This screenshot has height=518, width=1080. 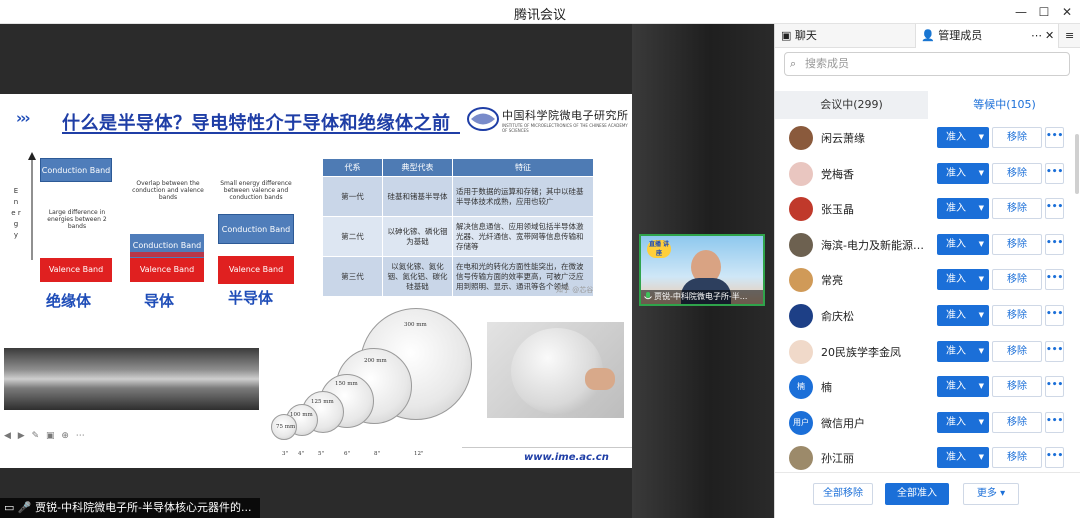 What do you see at coordinates (45, 436) in the screenshot?
I see `slide-controls: ◀ ▶ ✎ ▣ ⊕ ⋯` at bounding box center [45, 436].